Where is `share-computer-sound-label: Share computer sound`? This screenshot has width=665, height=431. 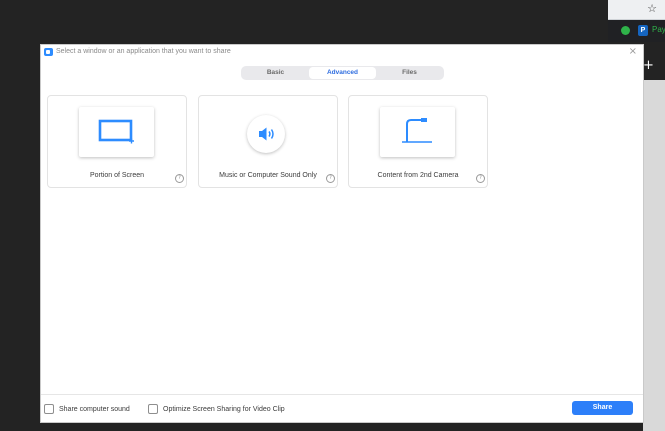
share-computer-sound-label: Share computer sound is located at coordinates (94, 409).